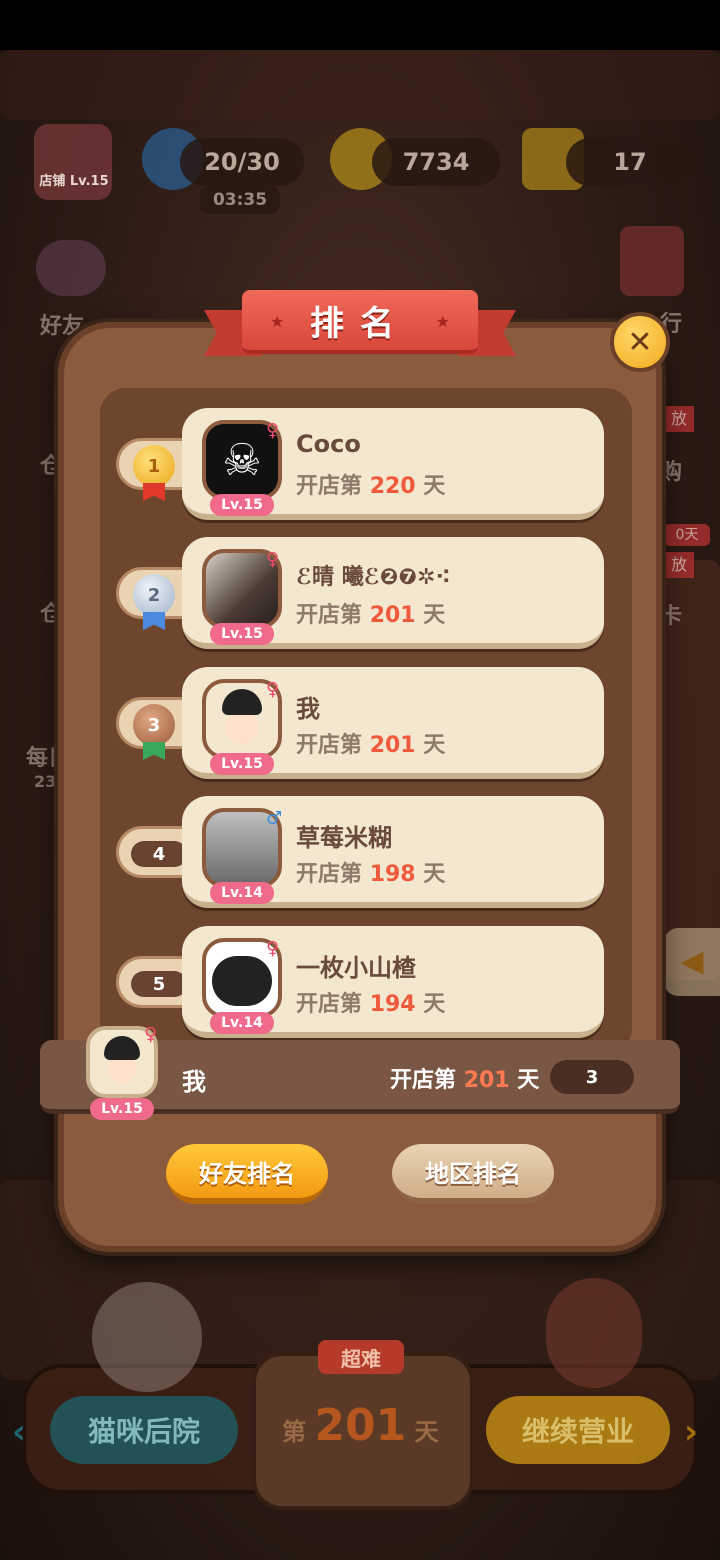 This screenshot has height=1560, width=720. I want to click on list-item: 3 Lv.15 ♀ 我 开店第 201 天, so click(360, 723).